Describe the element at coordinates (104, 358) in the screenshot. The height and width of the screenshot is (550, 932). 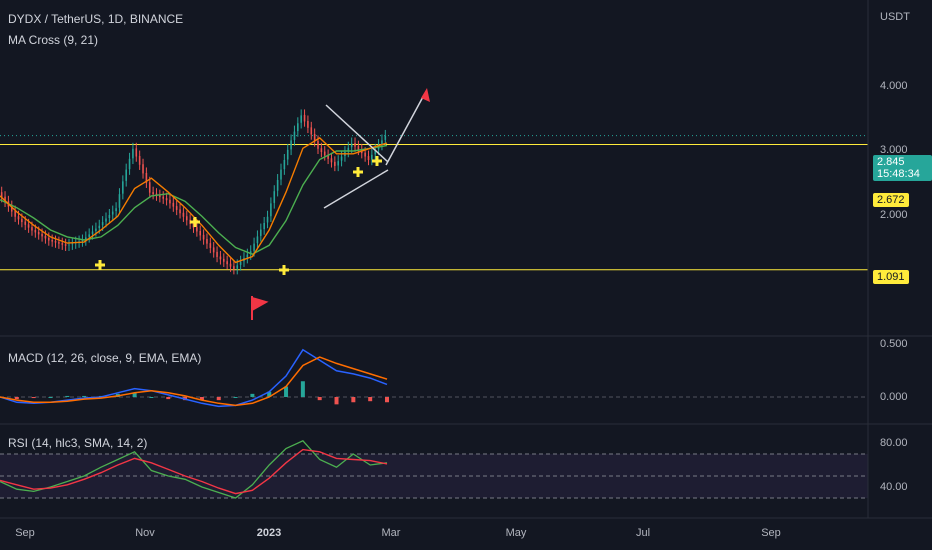
I see `macd-legend: MACD (12, 26, close, 9, EMA, EMA)` at that location.